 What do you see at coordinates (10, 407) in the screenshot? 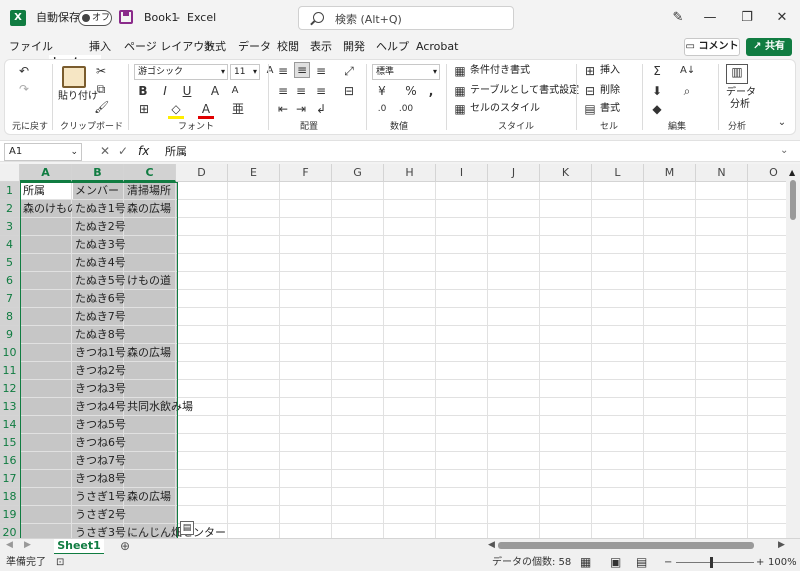
I see `row-header-13: 13` at bounding box center [10, 407].